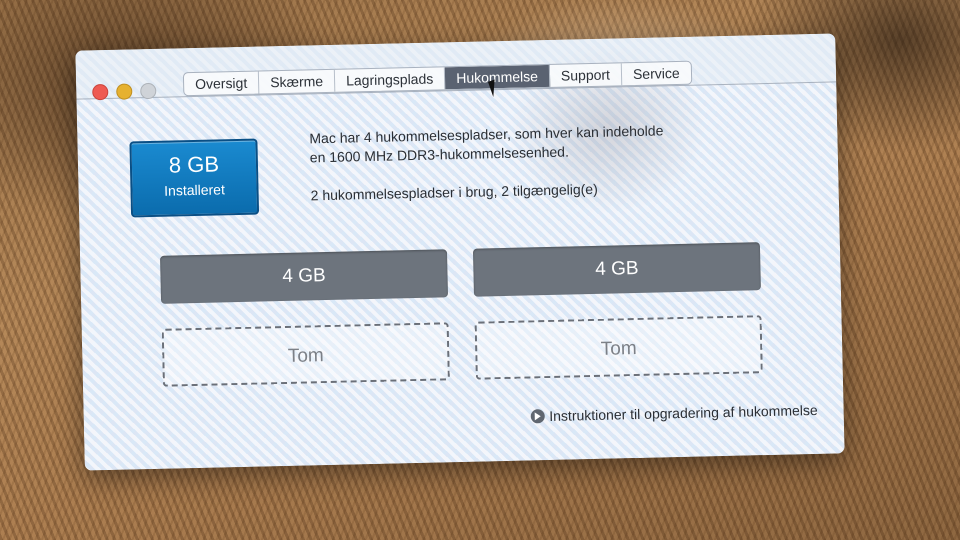  I want to click on installed-label: Installeret, so click(194, 190).